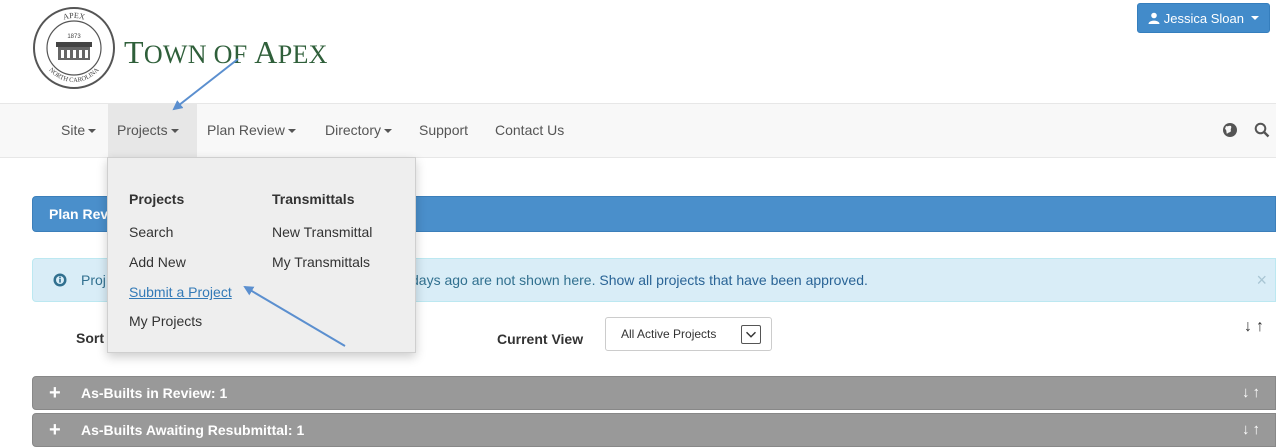 This screenshot has height=447, width=1276. I want to click on user-name: Jessica Sloan, so click(1203, 18).